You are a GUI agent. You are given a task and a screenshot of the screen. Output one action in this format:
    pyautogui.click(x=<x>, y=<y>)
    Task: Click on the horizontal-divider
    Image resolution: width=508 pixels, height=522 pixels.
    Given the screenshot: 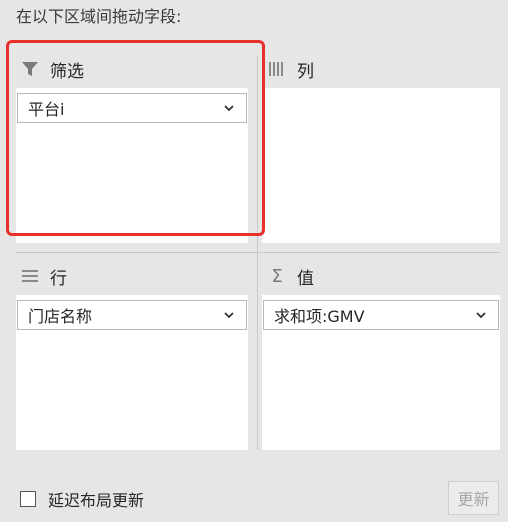 What is the action you would take?
    pyautogui.click(x=258, y=252)
    